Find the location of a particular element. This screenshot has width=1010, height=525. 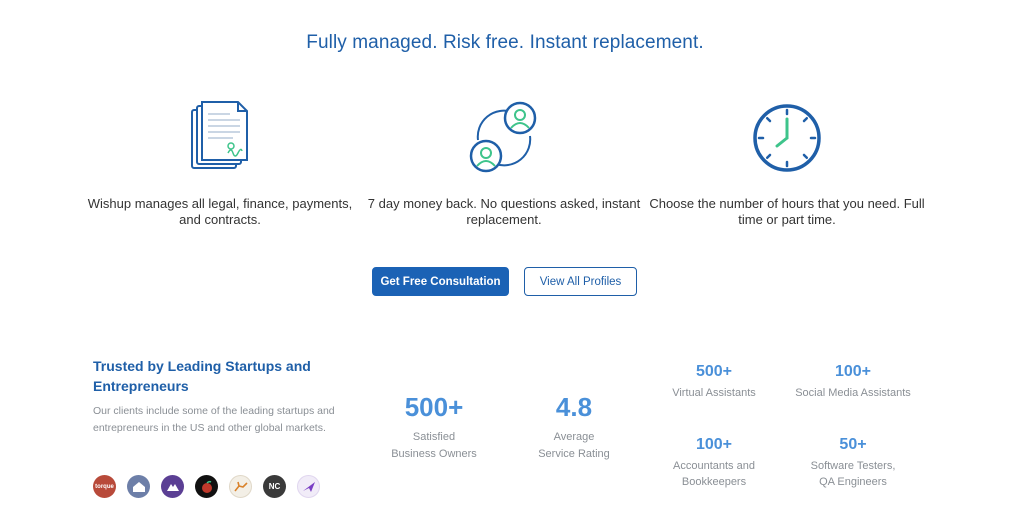

stat-business-owners: 500+ Satisfied Business Owners is located at coordinates (434, 427).